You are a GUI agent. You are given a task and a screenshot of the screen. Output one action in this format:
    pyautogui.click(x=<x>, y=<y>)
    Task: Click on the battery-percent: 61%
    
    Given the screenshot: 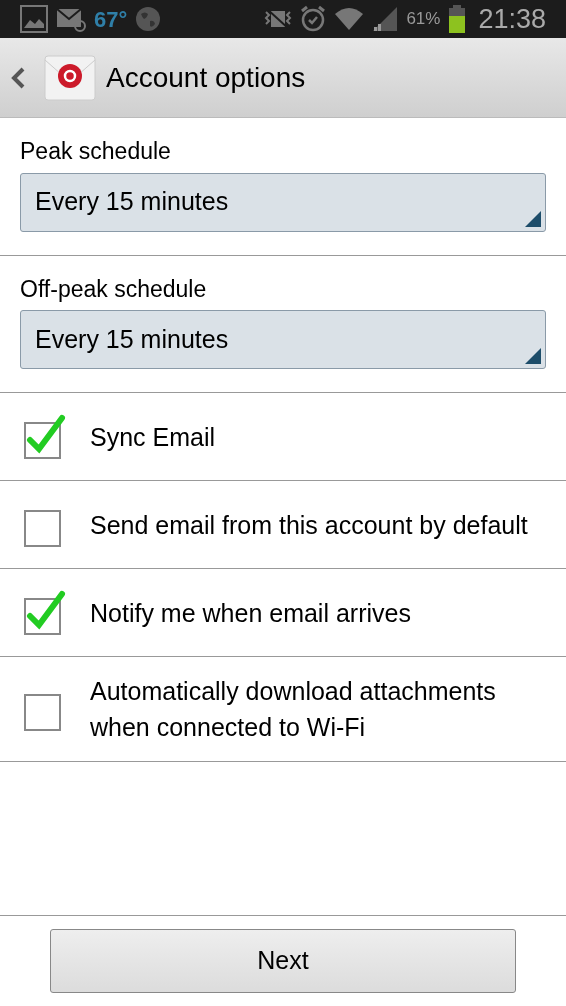 What is the action you would take?
    pyautogui.click(x=423, y=19)
    